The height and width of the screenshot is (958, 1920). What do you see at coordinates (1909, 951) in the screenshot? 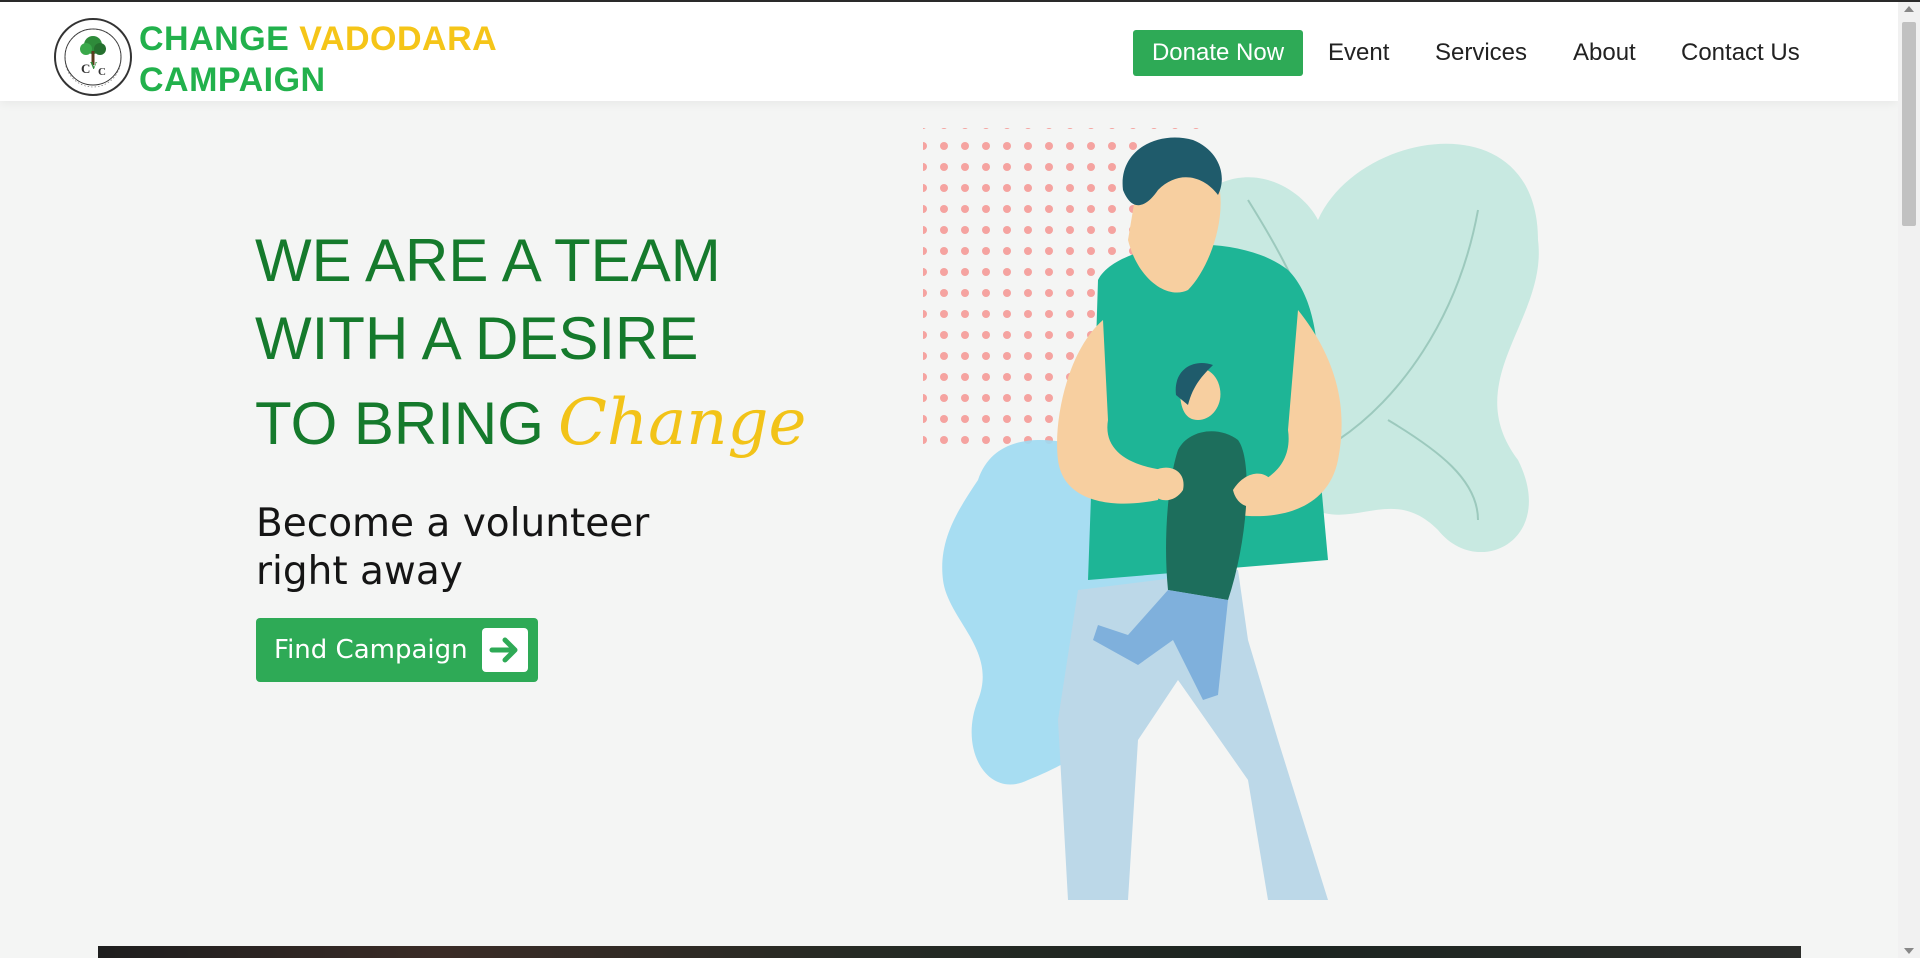
I see `scroll-down-arrow-icon` at bounding box center [1909, 951].